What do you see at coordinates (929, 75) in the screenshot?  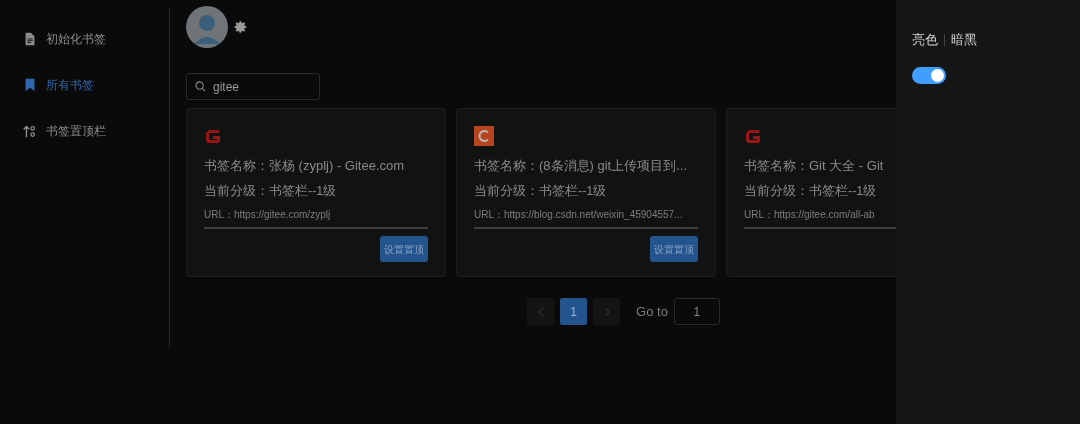 I see `theme-toggle` at bounding box center [929, 75].